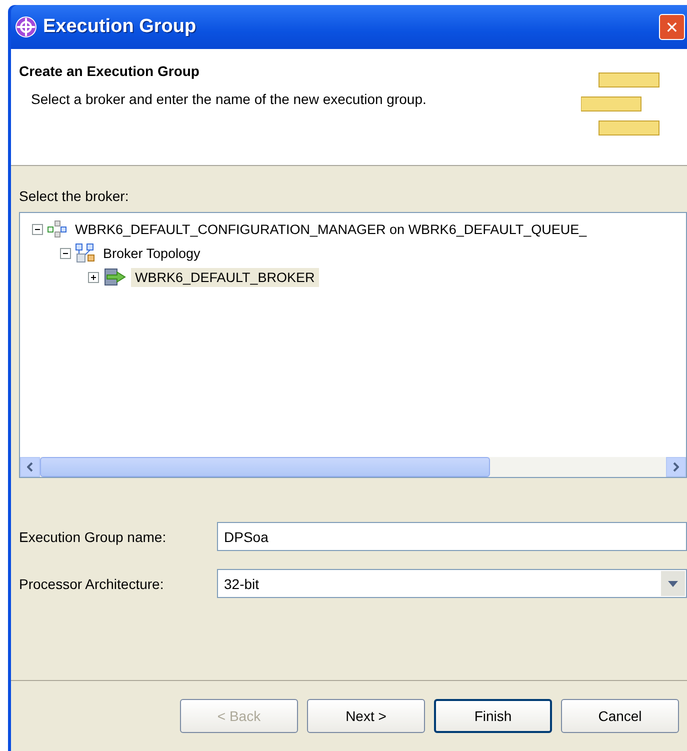 Image resolution: width=687 pixels, height=751 pixels. I want to click on field-label: Execution Group name:, so click(93, 536).